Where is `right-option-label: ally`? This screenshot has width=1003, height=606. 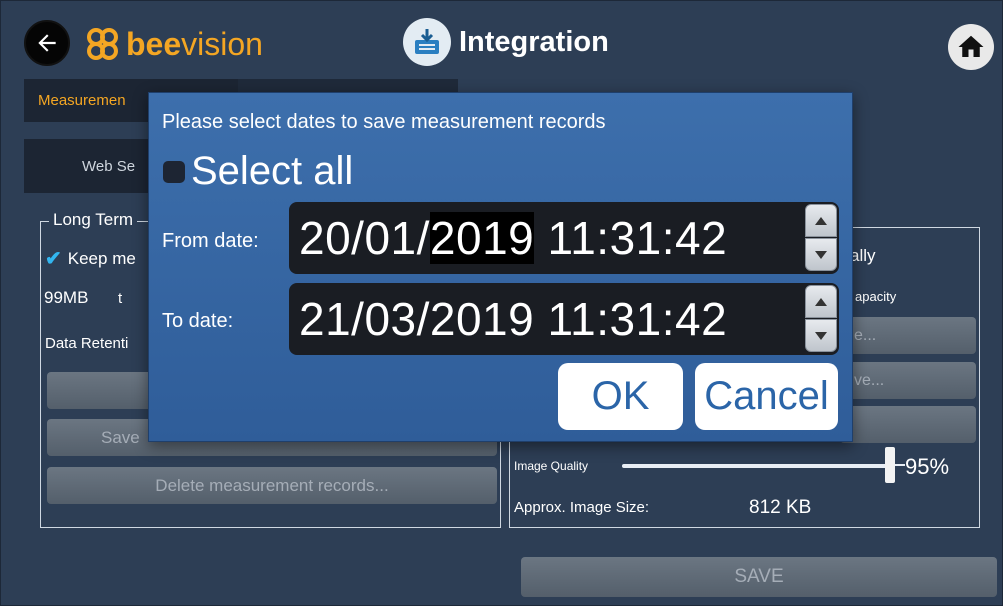
right-option-label: ally is located at coordinates (863, 255).